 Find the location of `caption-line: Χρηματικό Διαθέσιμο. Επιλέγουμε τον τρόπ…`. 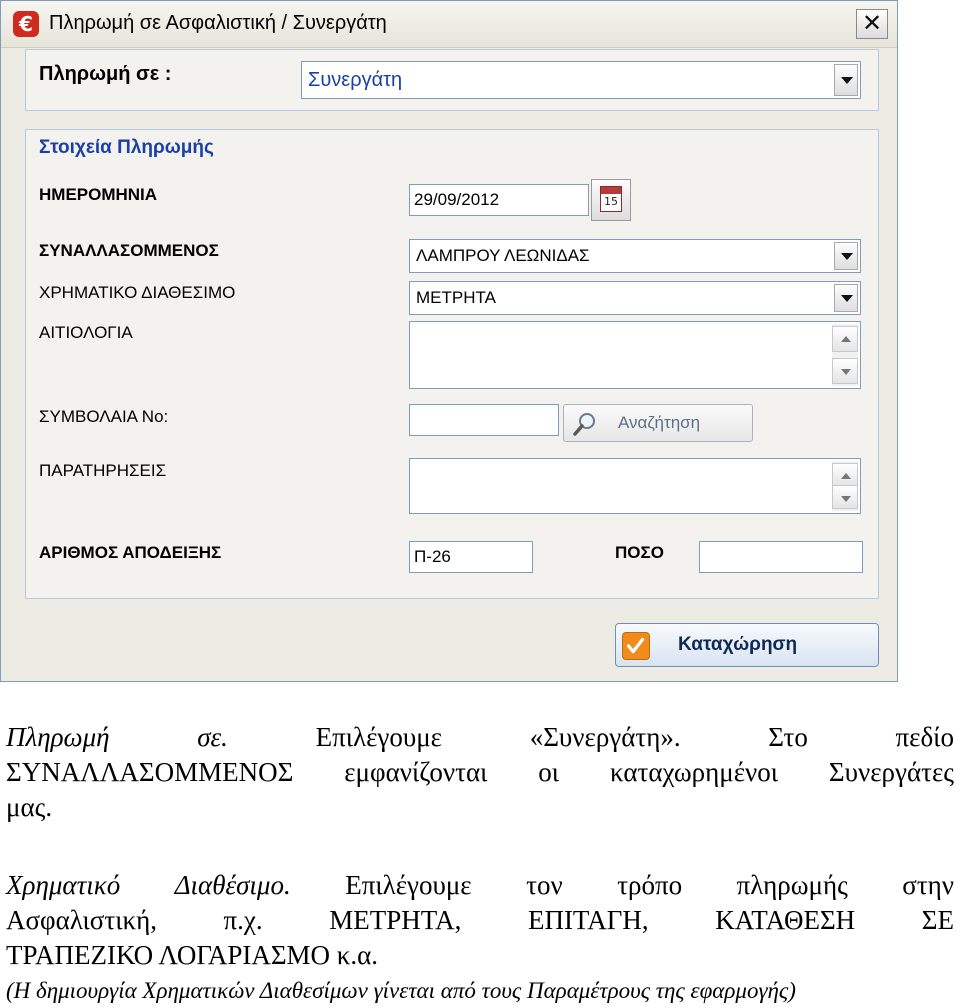

caption-line: Χρηματικό Διαθέσιμο. Επιλέγουμε τον τρόπ… is located at coordinates (480, 885).